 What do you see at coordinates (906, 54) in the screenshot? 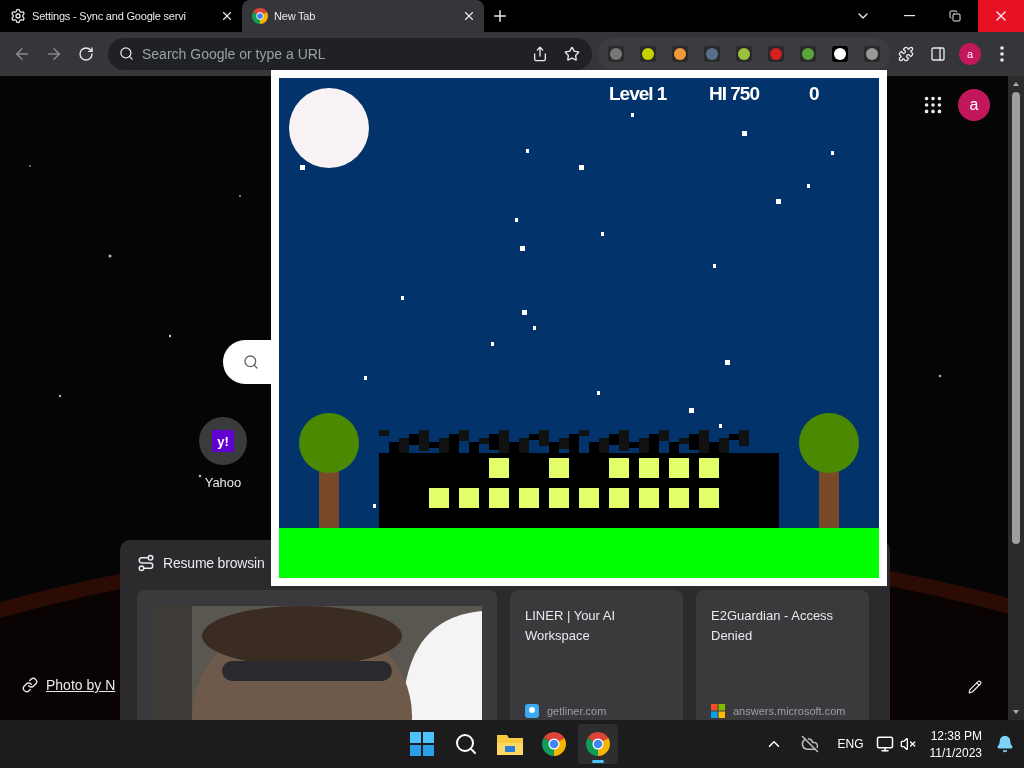
I see `puzzle-icon` at bounding box center [906, 54].